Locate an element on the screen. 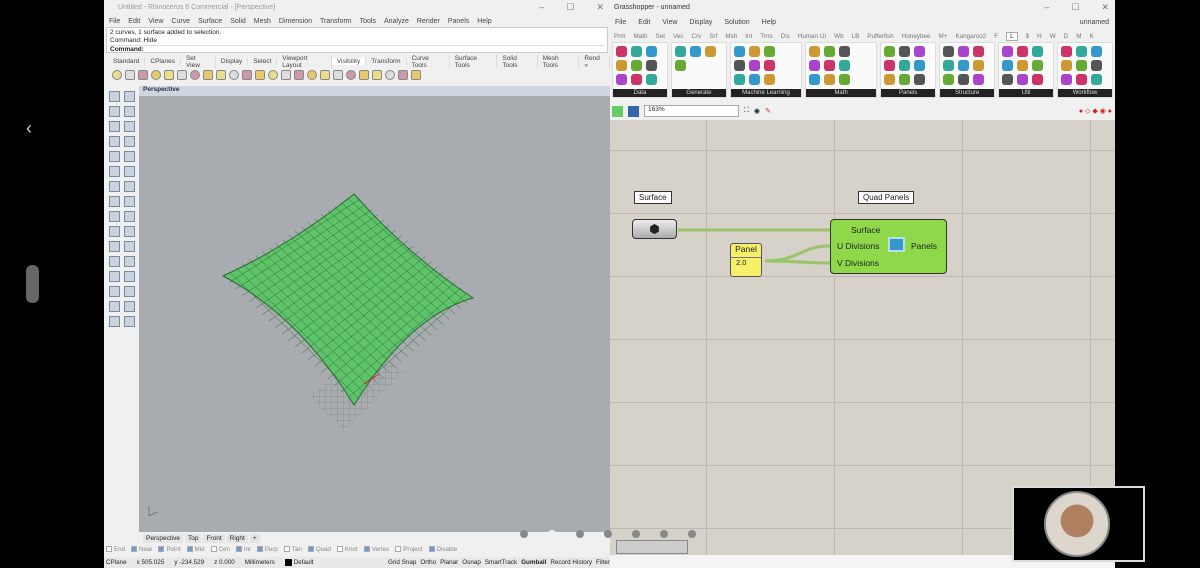  command-prompt: Command: is located at coordinates (357, 49).